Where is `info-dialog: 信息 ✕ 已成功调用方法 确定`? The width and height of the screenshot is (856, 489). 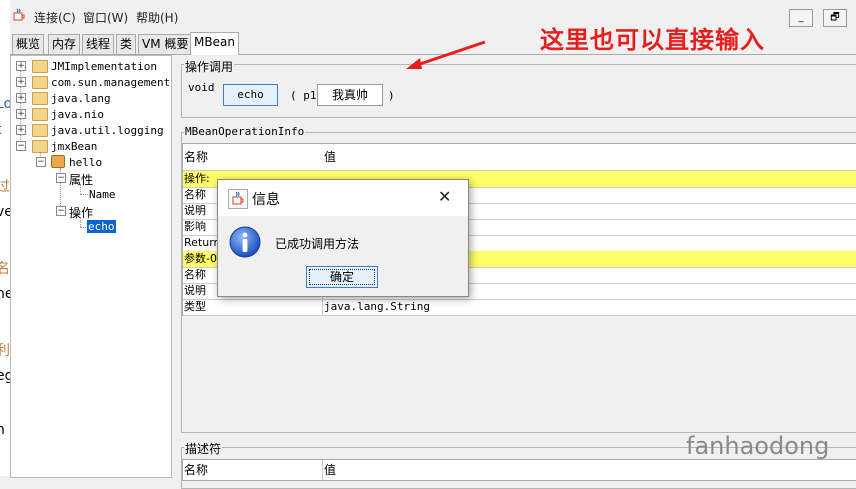 info-dialog: 信息 ✕ 已成功调用方法 确定 is located at coordinates (343, 238).